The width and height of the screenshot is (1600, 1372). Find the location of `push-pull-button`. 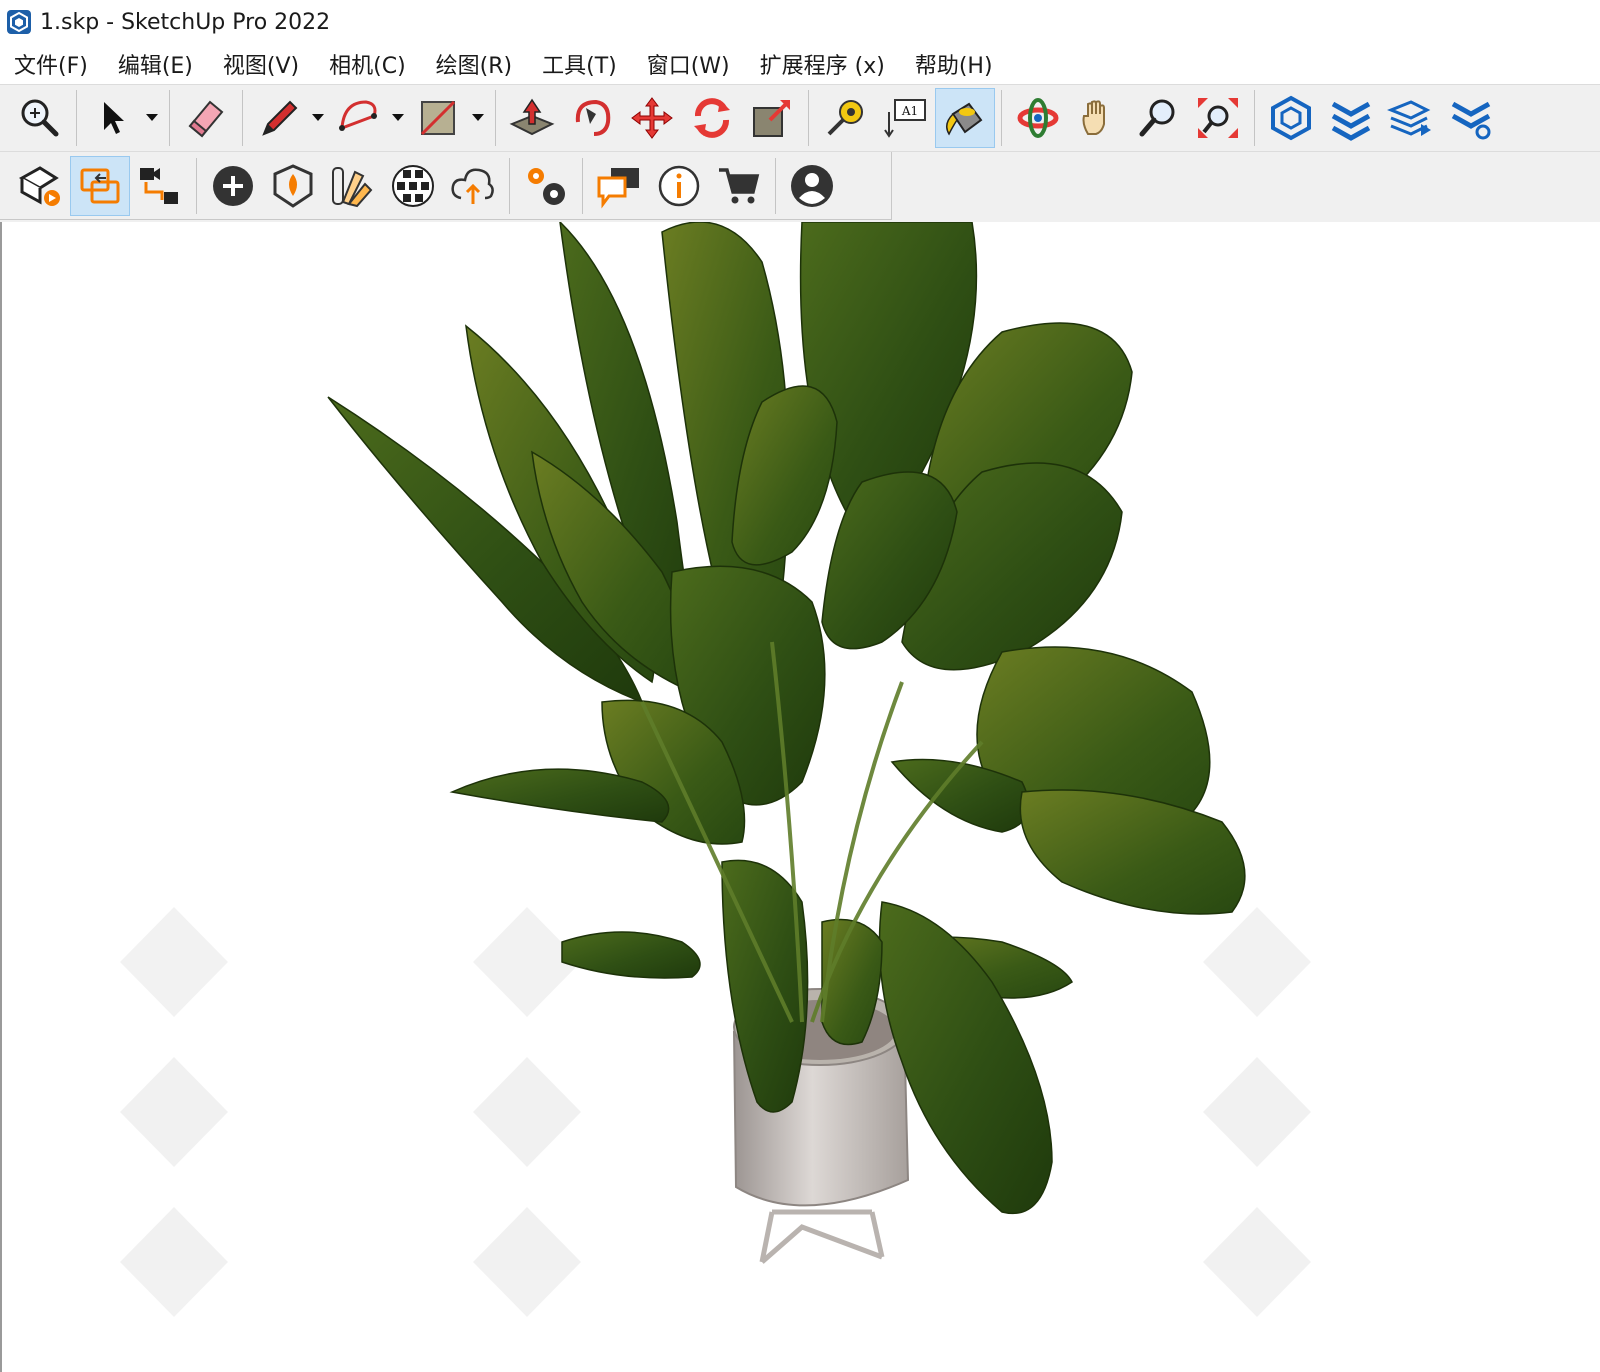

push-pull-button is located at coordinates (532, 118).